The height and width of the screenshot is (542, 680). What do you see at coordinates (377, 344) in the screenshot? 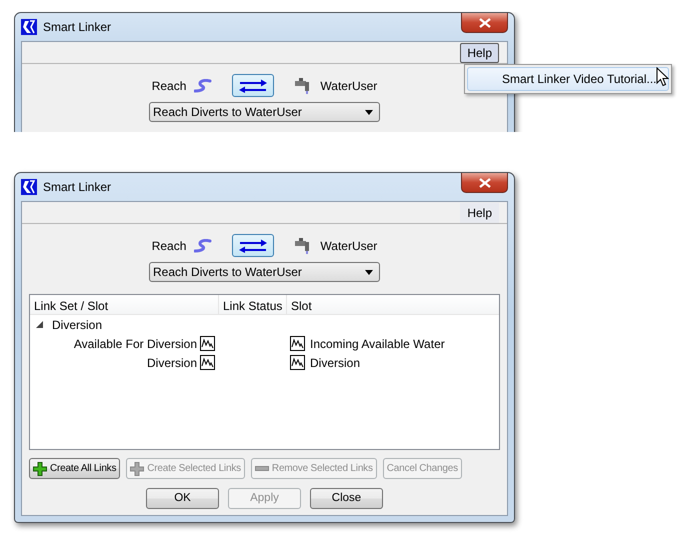
I see `slot-name: Incoming Available Water` at bounding box center [377, 344].